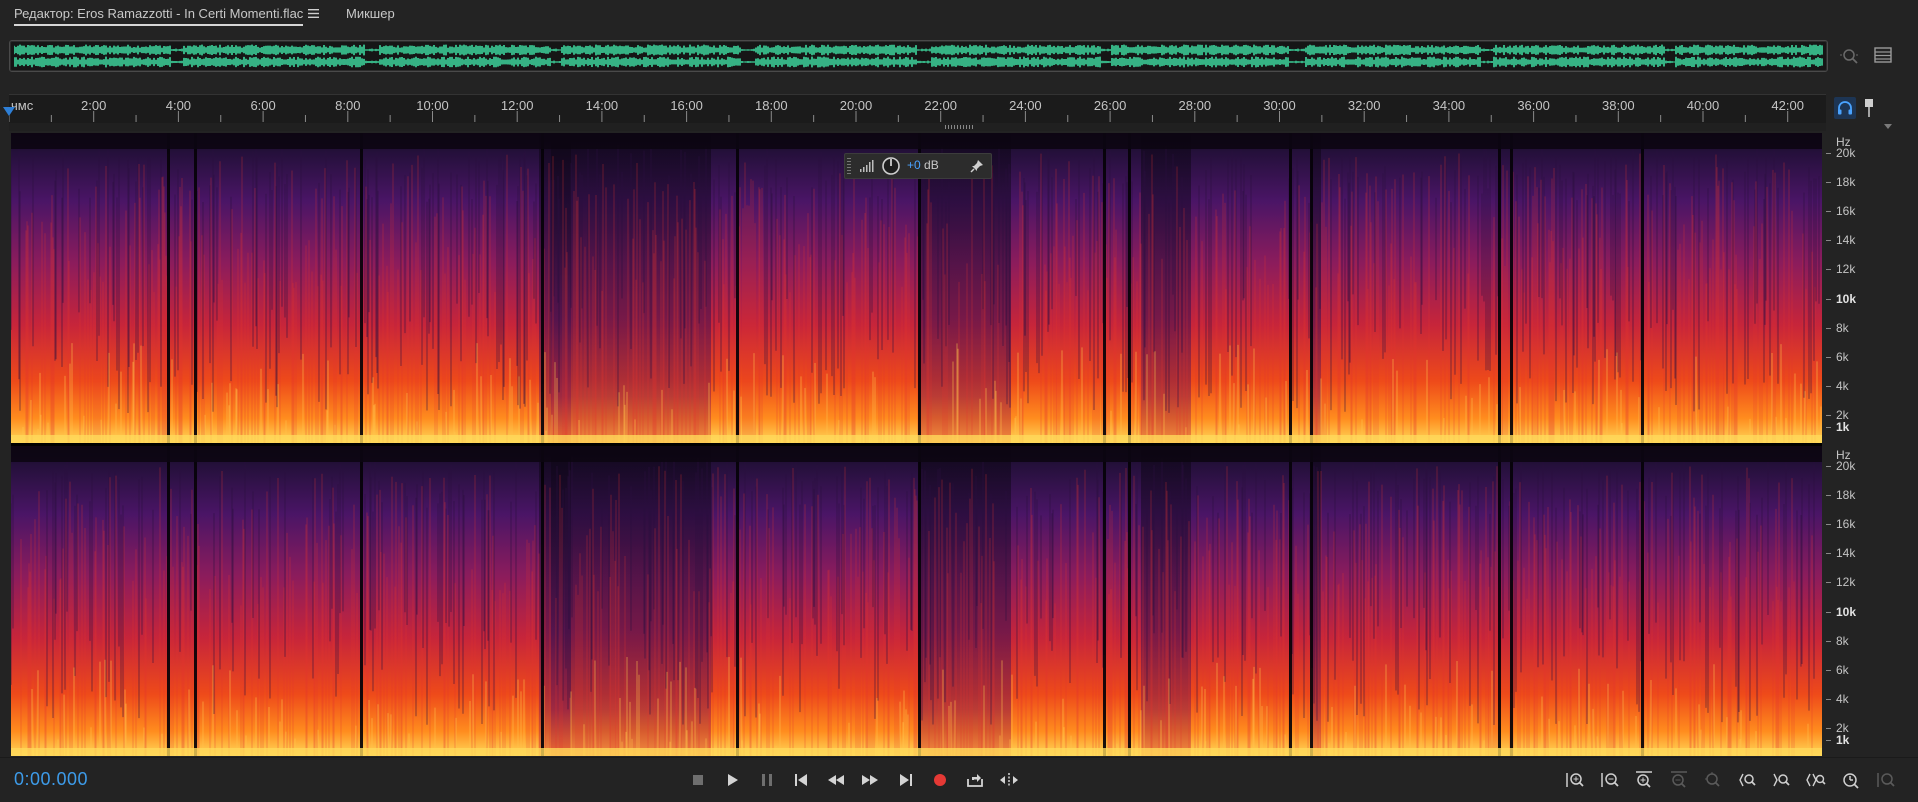 The width and height of the screenshot is (1918, 802). I want to click on frequency-label: 18k, so click(1846, 495).